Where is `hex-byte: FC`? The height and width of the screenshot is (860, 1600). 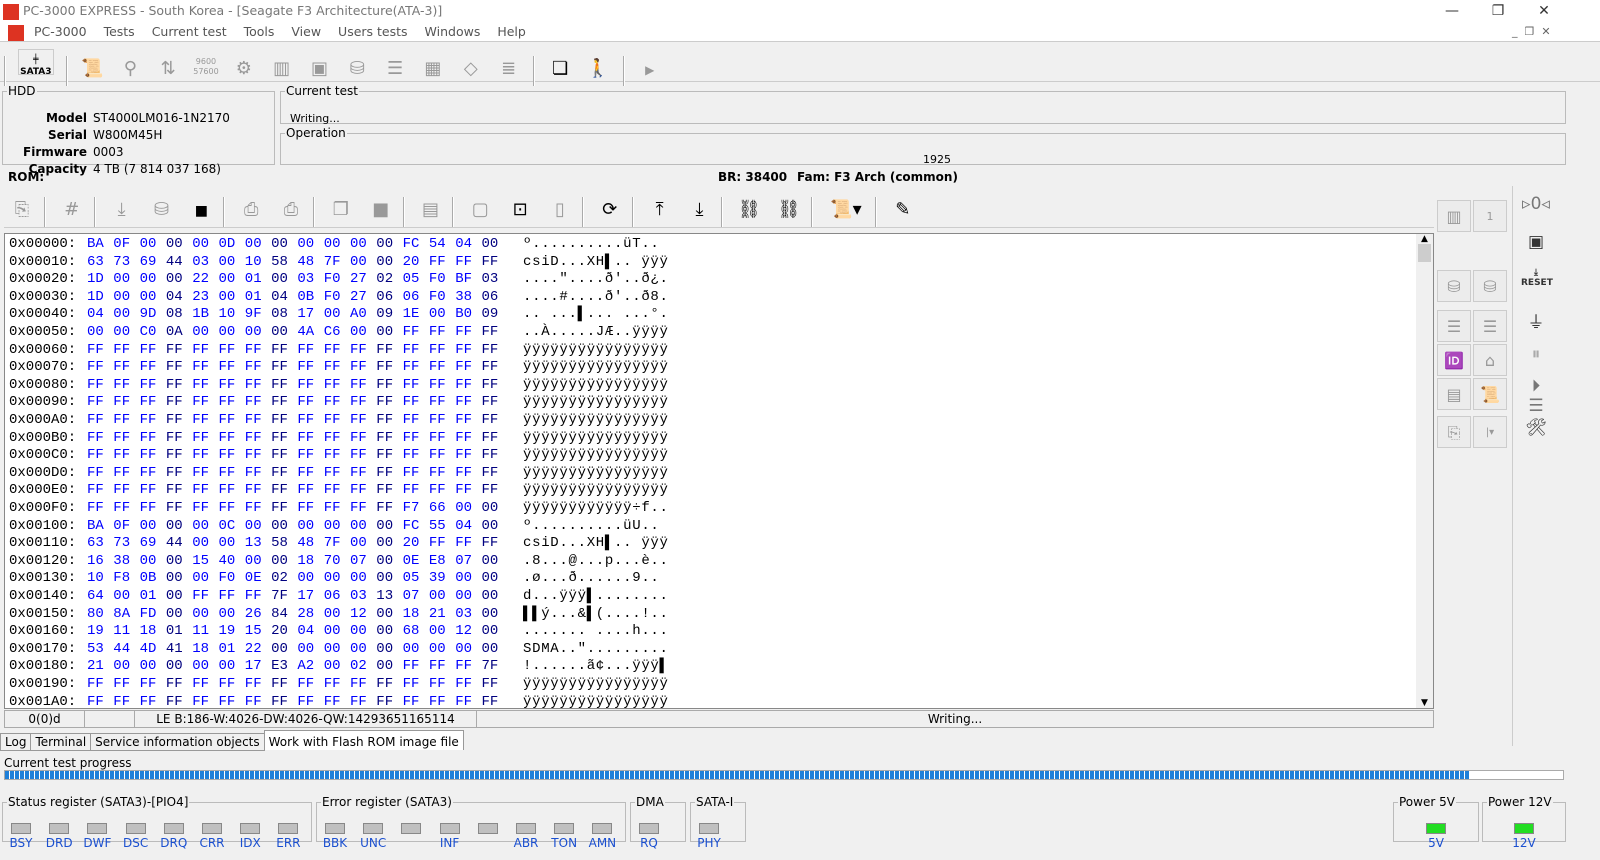 hex-byte: FC is located at coordinates (411, 244).